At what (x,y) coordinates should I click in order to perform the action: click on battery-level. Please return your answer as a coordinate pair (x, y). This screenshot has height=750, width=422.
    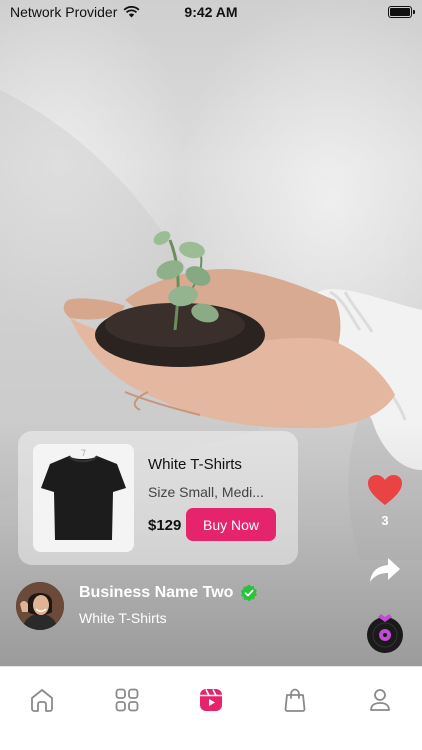
    Looking at the image, I should click on (400, 12).